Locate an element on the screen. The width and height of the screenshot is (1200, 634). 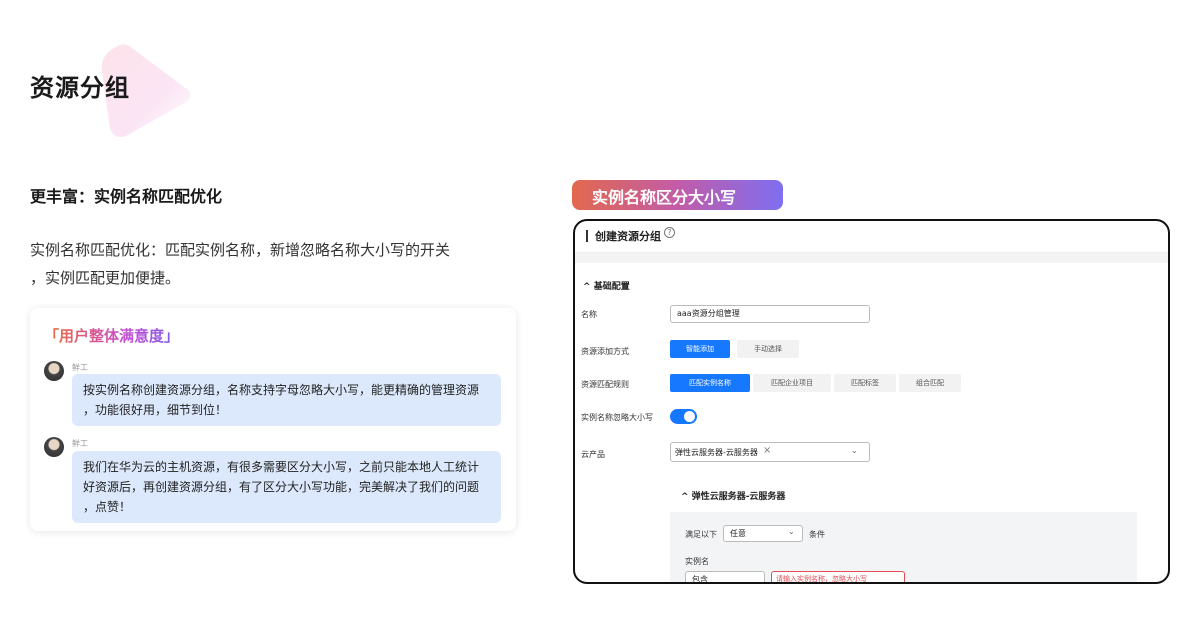
name-input: aaa资源分组管理 is located at coordinates (770, 314).